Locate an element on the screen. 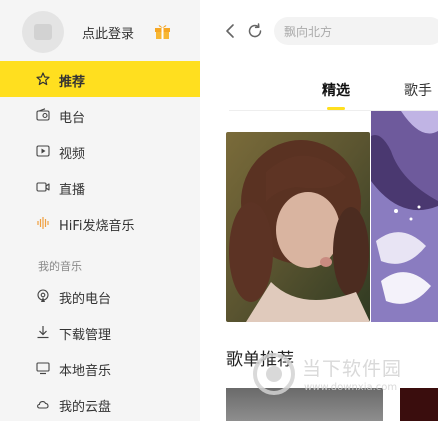 The image size is (438, 421). top-bar: 飘向北方 is located at coordinates (319, 31).